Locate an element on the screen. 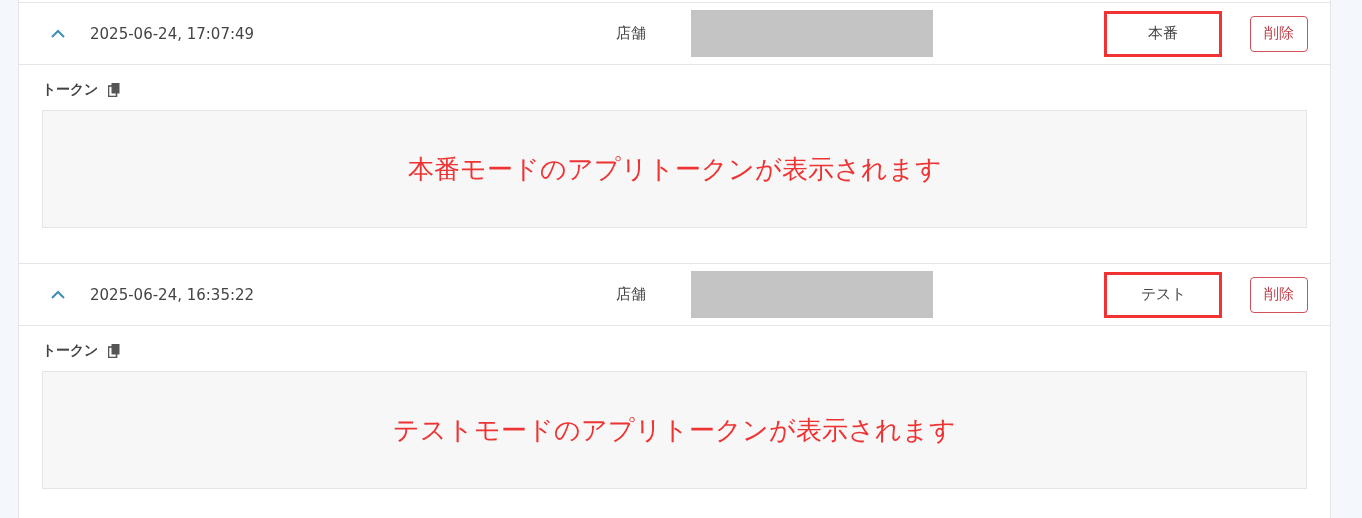 Image resolution: width=1362 pixels, height=518 pixels. timestamp: 2025-06-24, 16:35:22 is located at coordinates (173, 294).